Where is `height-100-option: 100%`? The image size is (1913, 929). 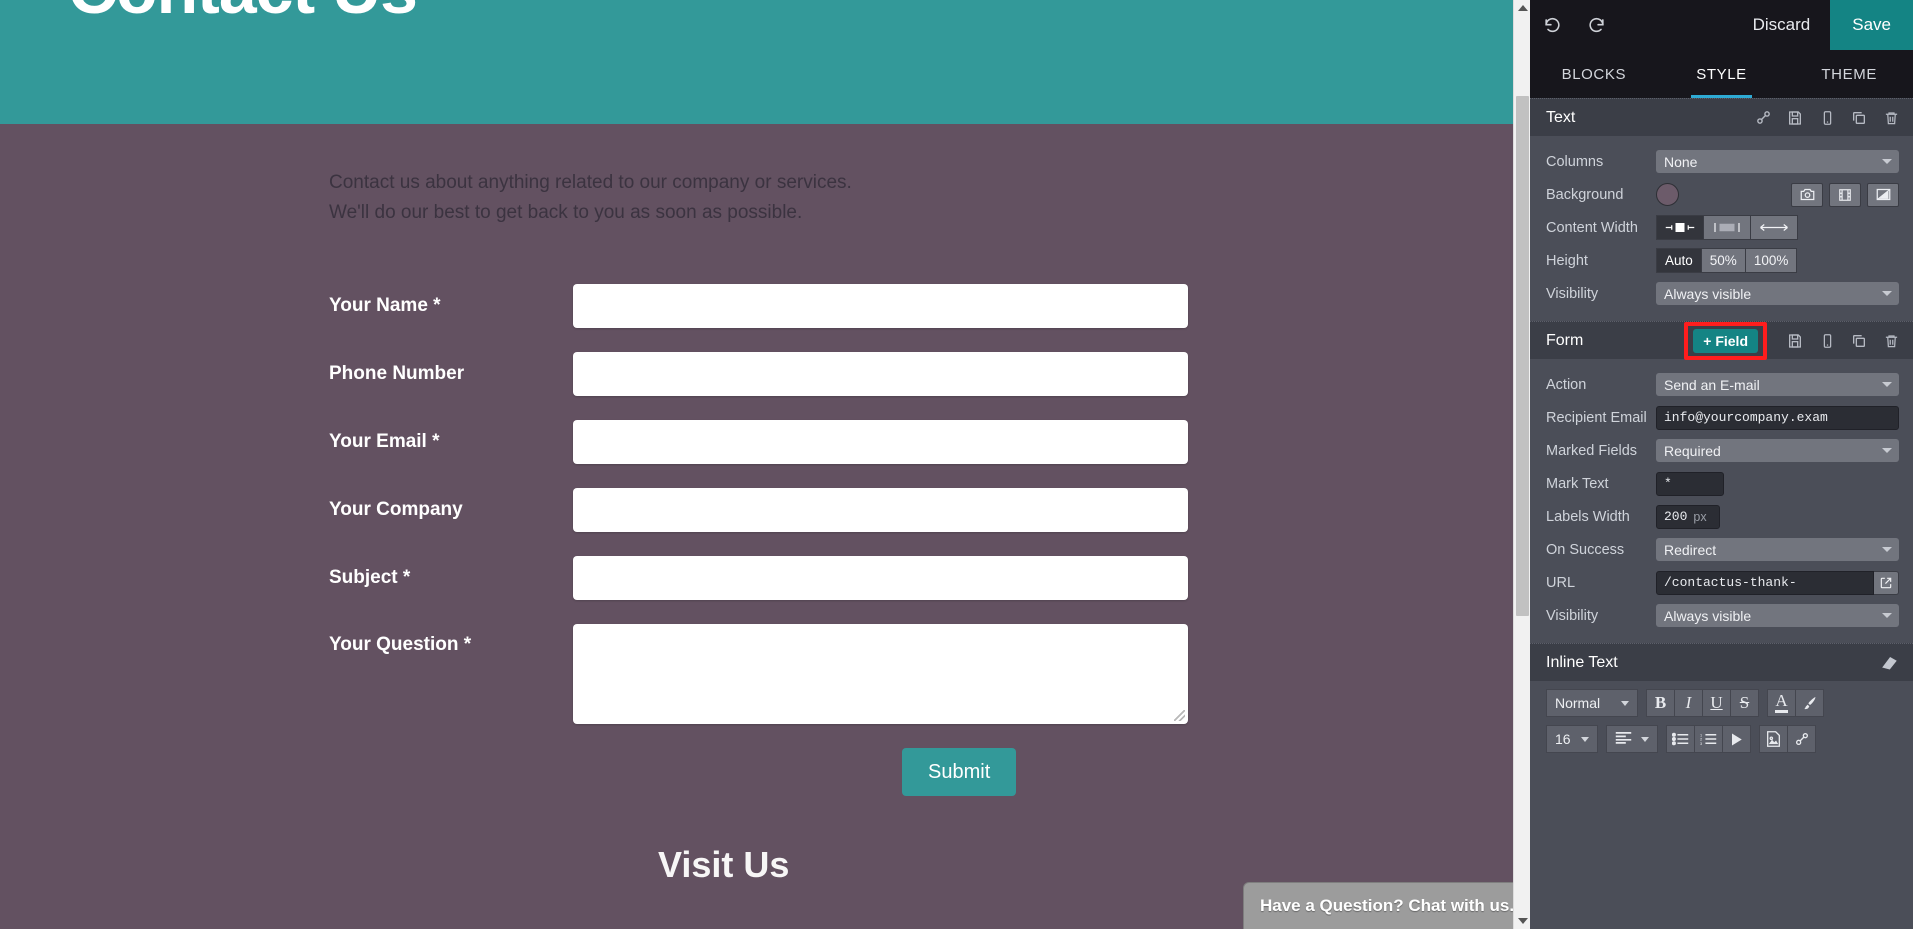 height-100-option: 100% is located at coordinates (1771, 260).